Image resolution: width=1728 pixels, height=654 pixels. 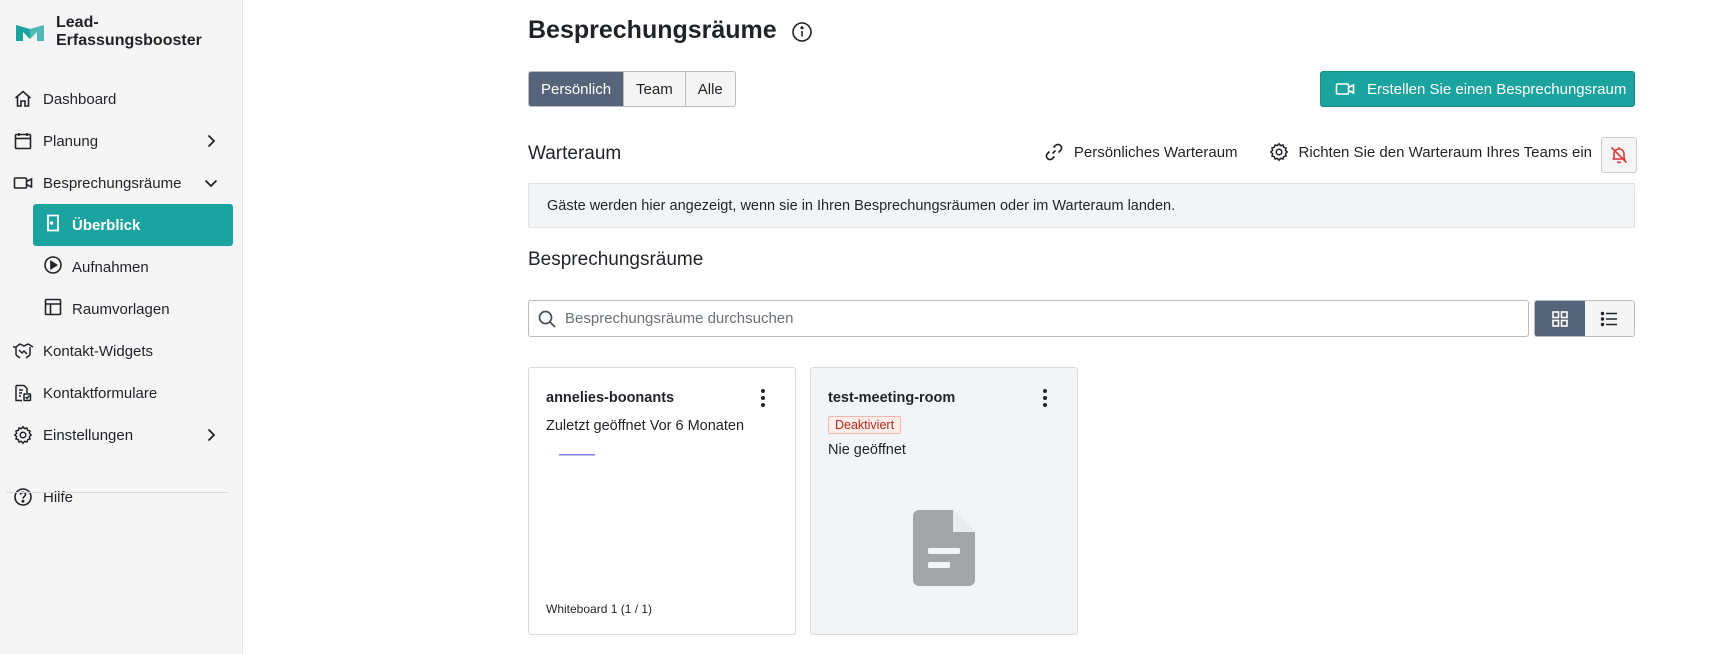 I want to click on bell-off-icon, so click(x=1619, y=155).